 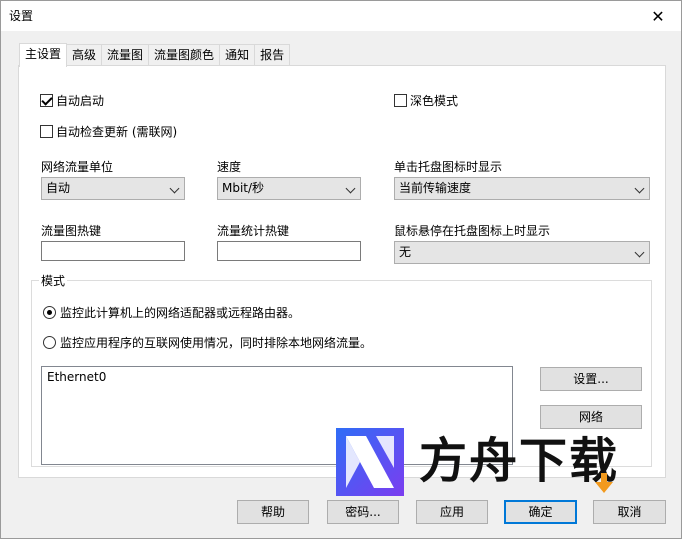 I want to click on tab-reports: 报告, so click(x=272, y=55).